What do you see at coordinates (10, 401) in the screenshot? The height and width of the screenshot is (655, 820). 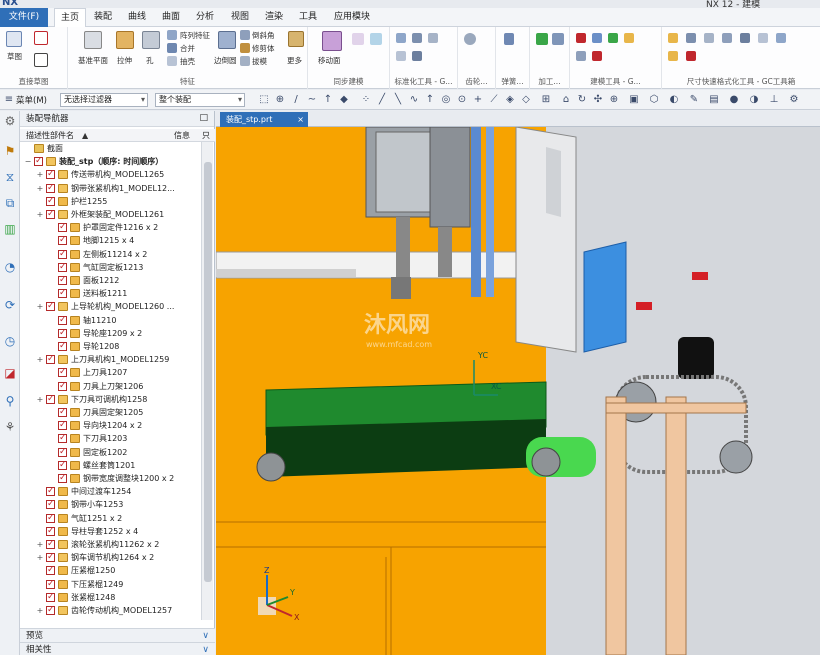 I see `roles-icon: ⚲` at bounding box center [10, 401].